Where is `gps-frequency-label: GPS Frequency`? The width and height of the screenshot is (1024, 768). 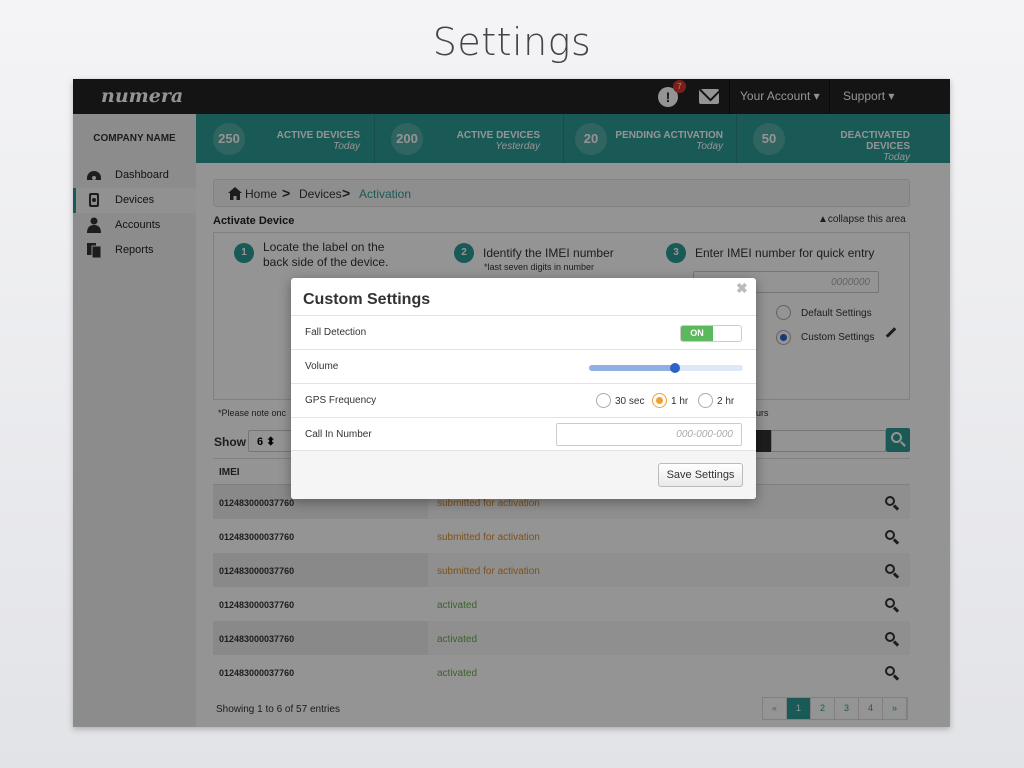 gps-frequency-label: GPS Frequency is located at coordinates (341, 400).